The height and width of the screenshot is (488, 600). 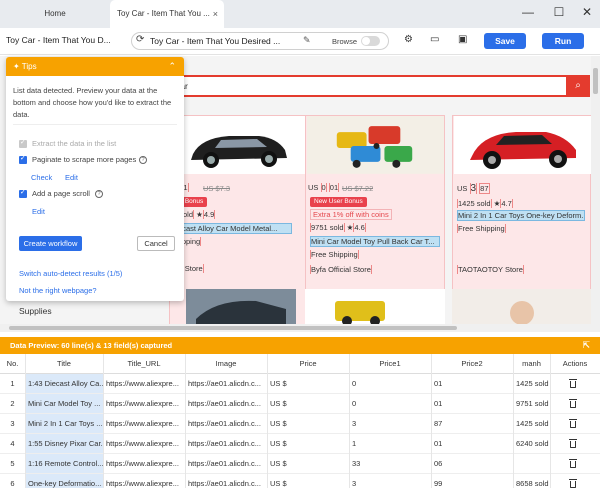 What do you see at coordinates (35, 311) in the screenshot?
I see `category-label: Supplies` at bounding box center [35, 311].